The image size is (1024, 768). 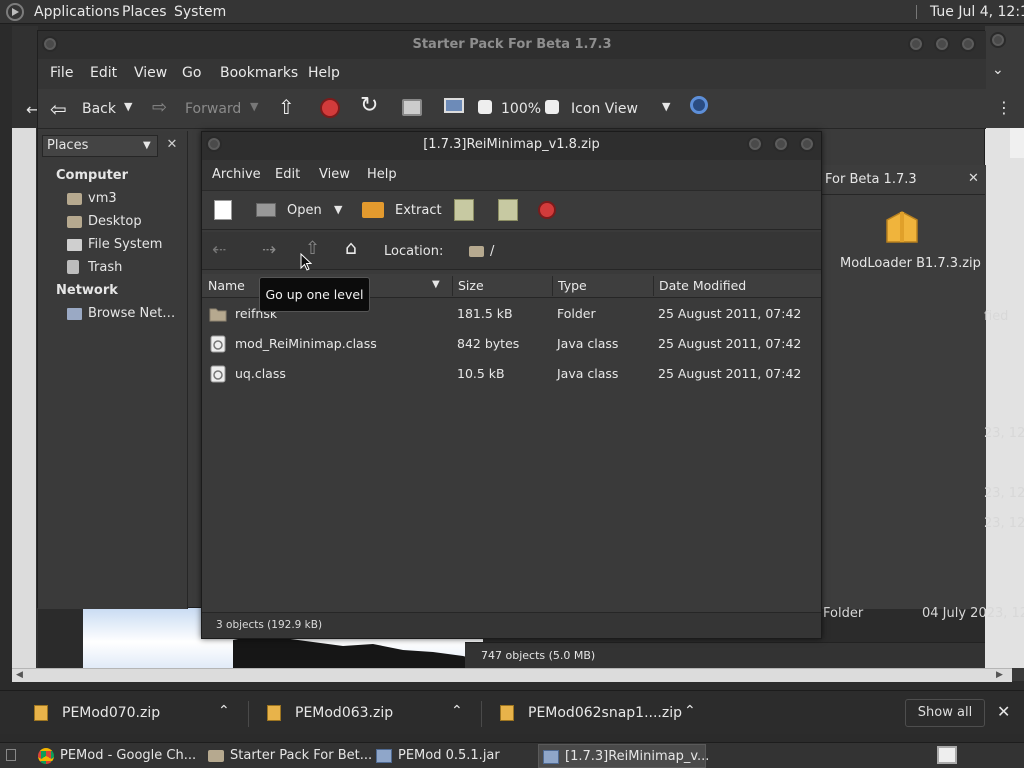 What do you see at coordinates (373, 210) in the screenshot?
I see `extract-icon` at bounding box center [373, 210].